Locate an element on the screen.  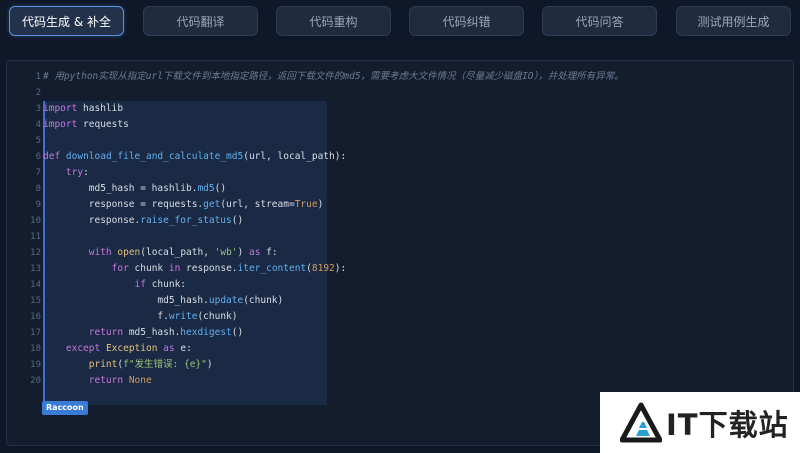
line-number: 11 is located at coordinates (35, 237).